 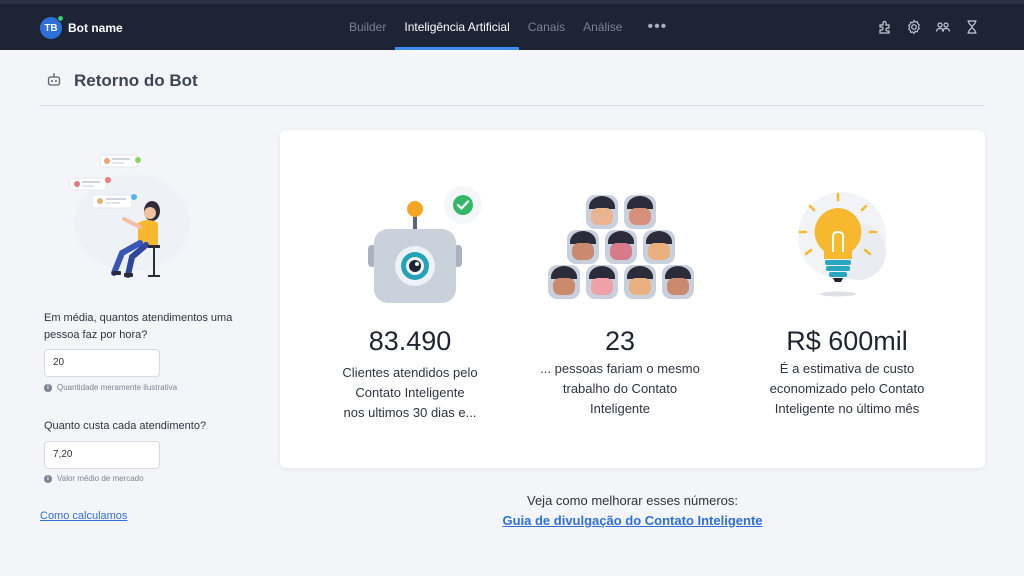 I want to click on lightbulb-icon, so click(x=840, y=247).